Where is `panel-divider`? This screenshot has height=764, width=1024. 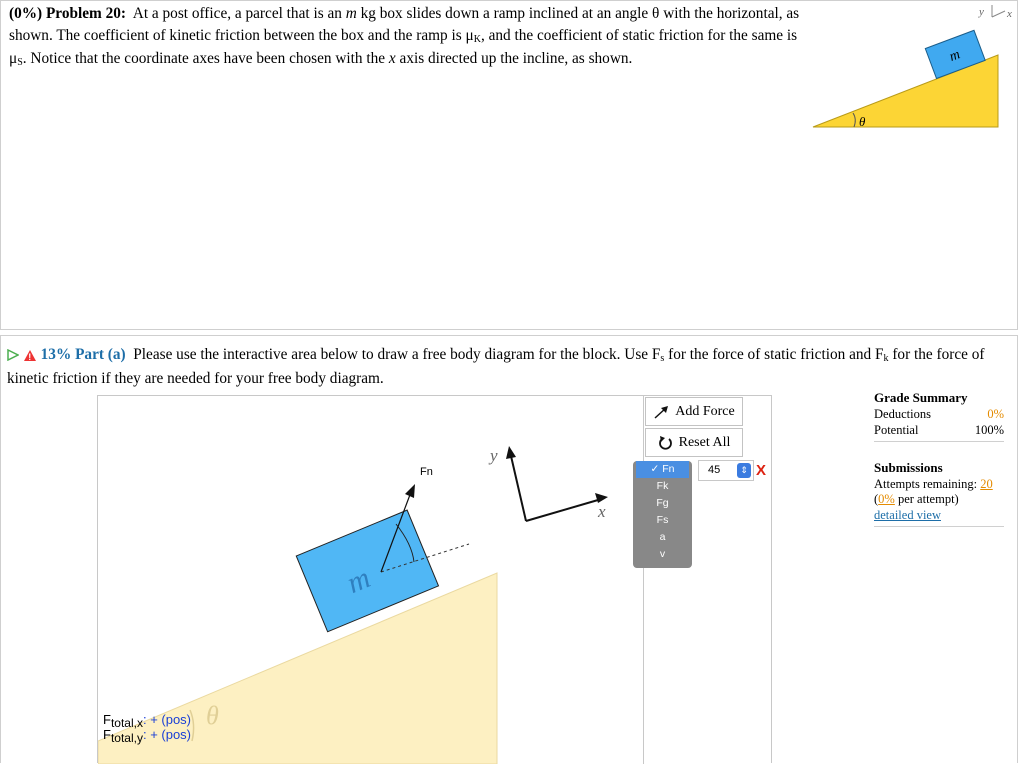
panel-divider is located at coordinates (643, 580).